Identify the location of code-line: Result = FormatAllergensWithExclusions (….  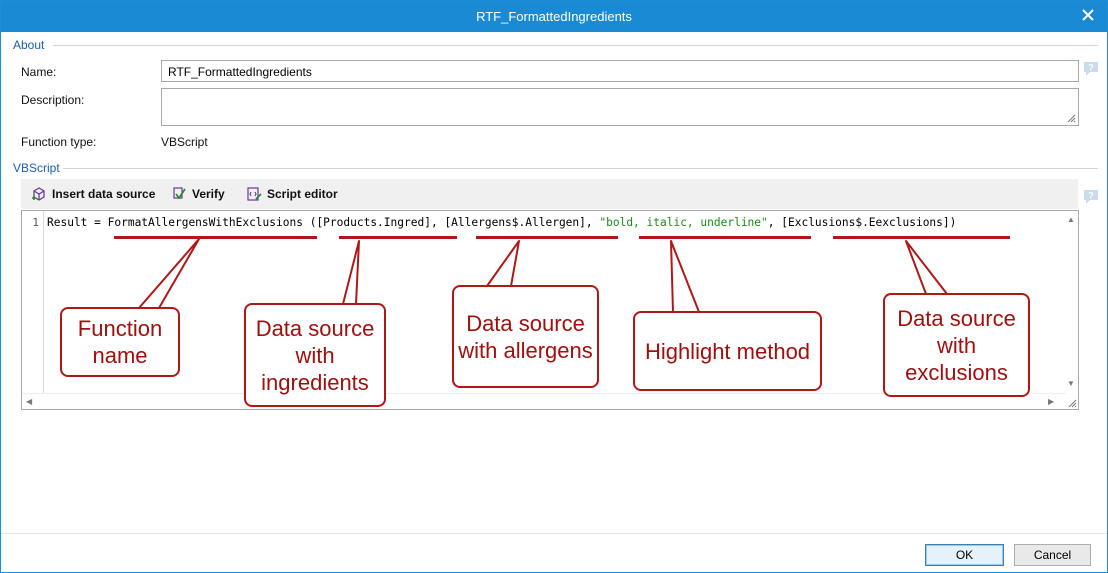
(501, 222).